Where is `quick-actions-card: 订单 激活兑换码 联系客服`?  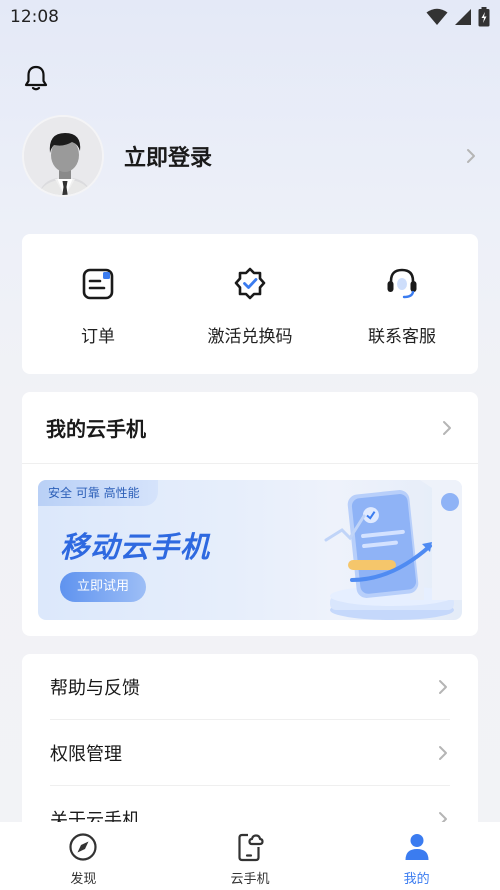
quick-actions-card: 订单 激活兑换码 联系客服 is located at coordinates (250, 304).